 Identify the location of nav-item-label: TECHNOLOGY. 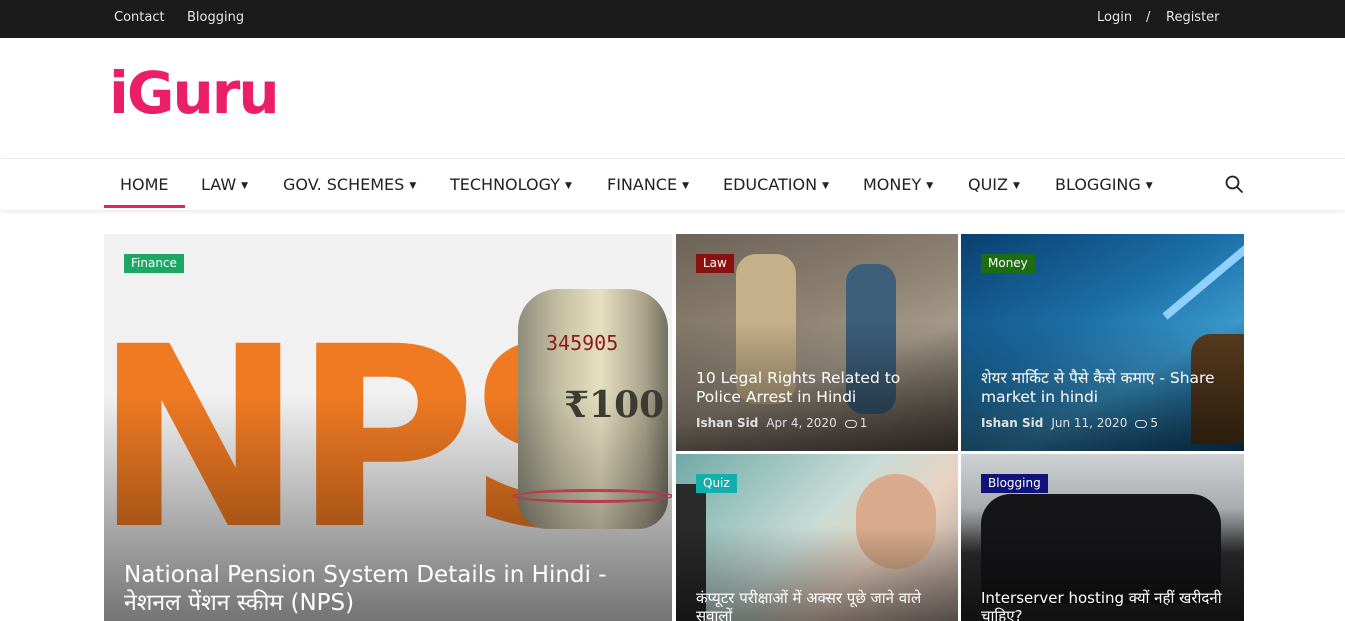
(505, 184).